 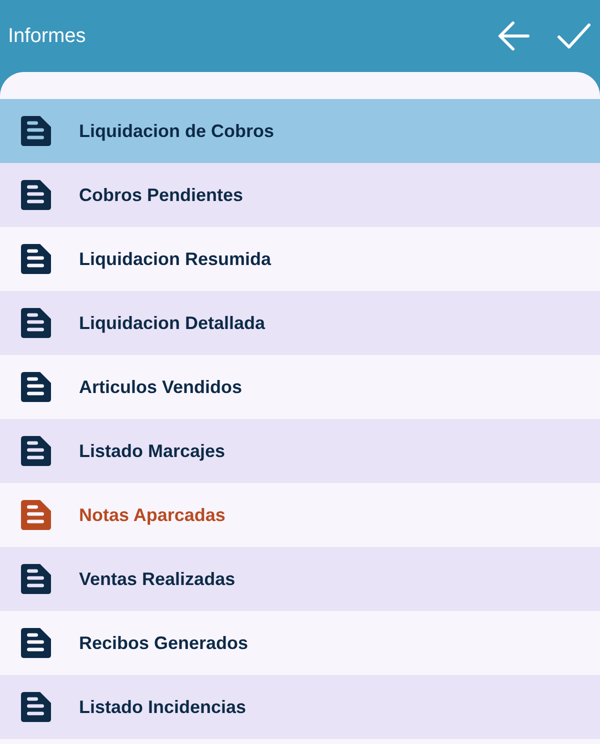 I want to click on report-item: Cobros Pendientes, so click(x=300, y=195).